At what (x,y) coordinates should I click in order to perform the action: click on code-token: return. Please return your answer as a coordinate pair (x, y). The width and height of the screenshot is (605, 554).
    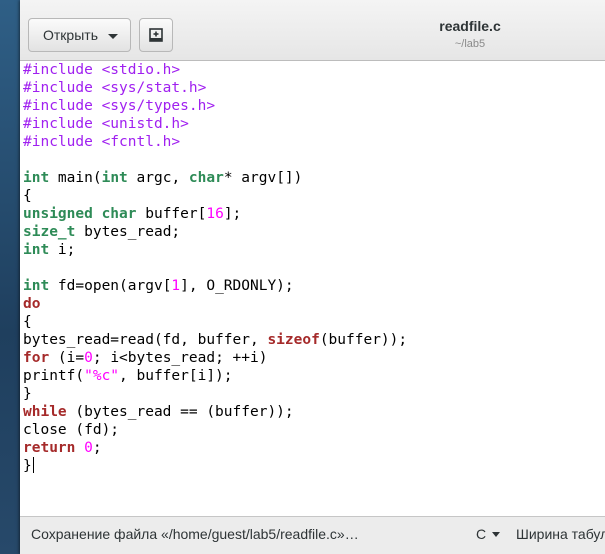
    Looking at the image, I should click on (49, 448).